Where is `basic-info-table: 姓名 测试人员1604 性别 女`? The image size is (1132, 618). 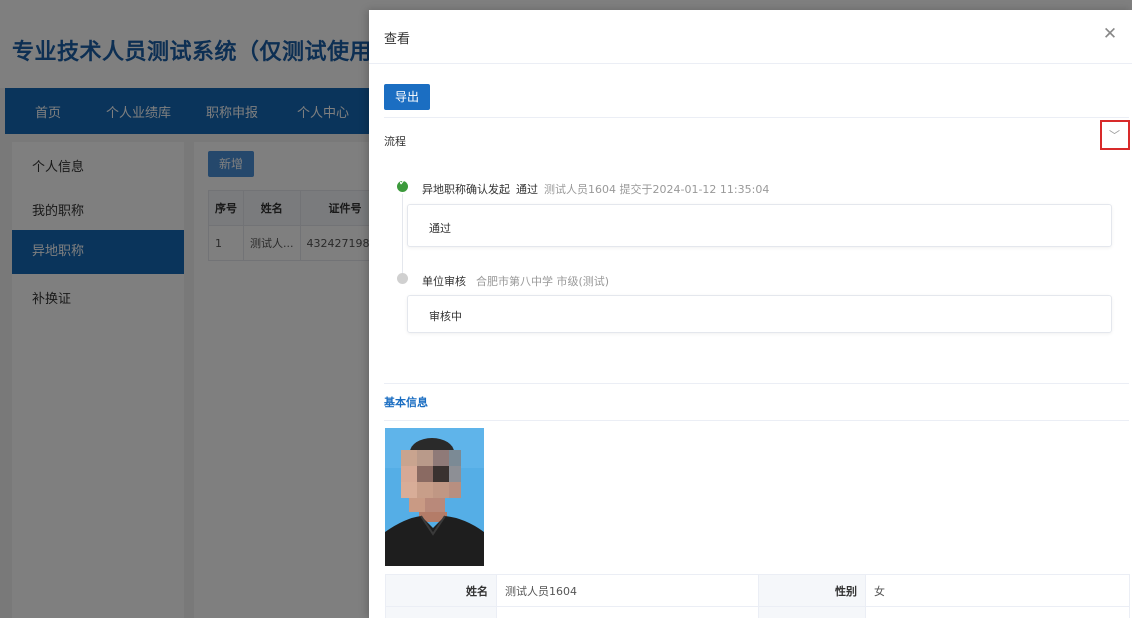
basic-info-table: 姓名 测试人员1604 性别 女 is located at coordinates (757, 596).